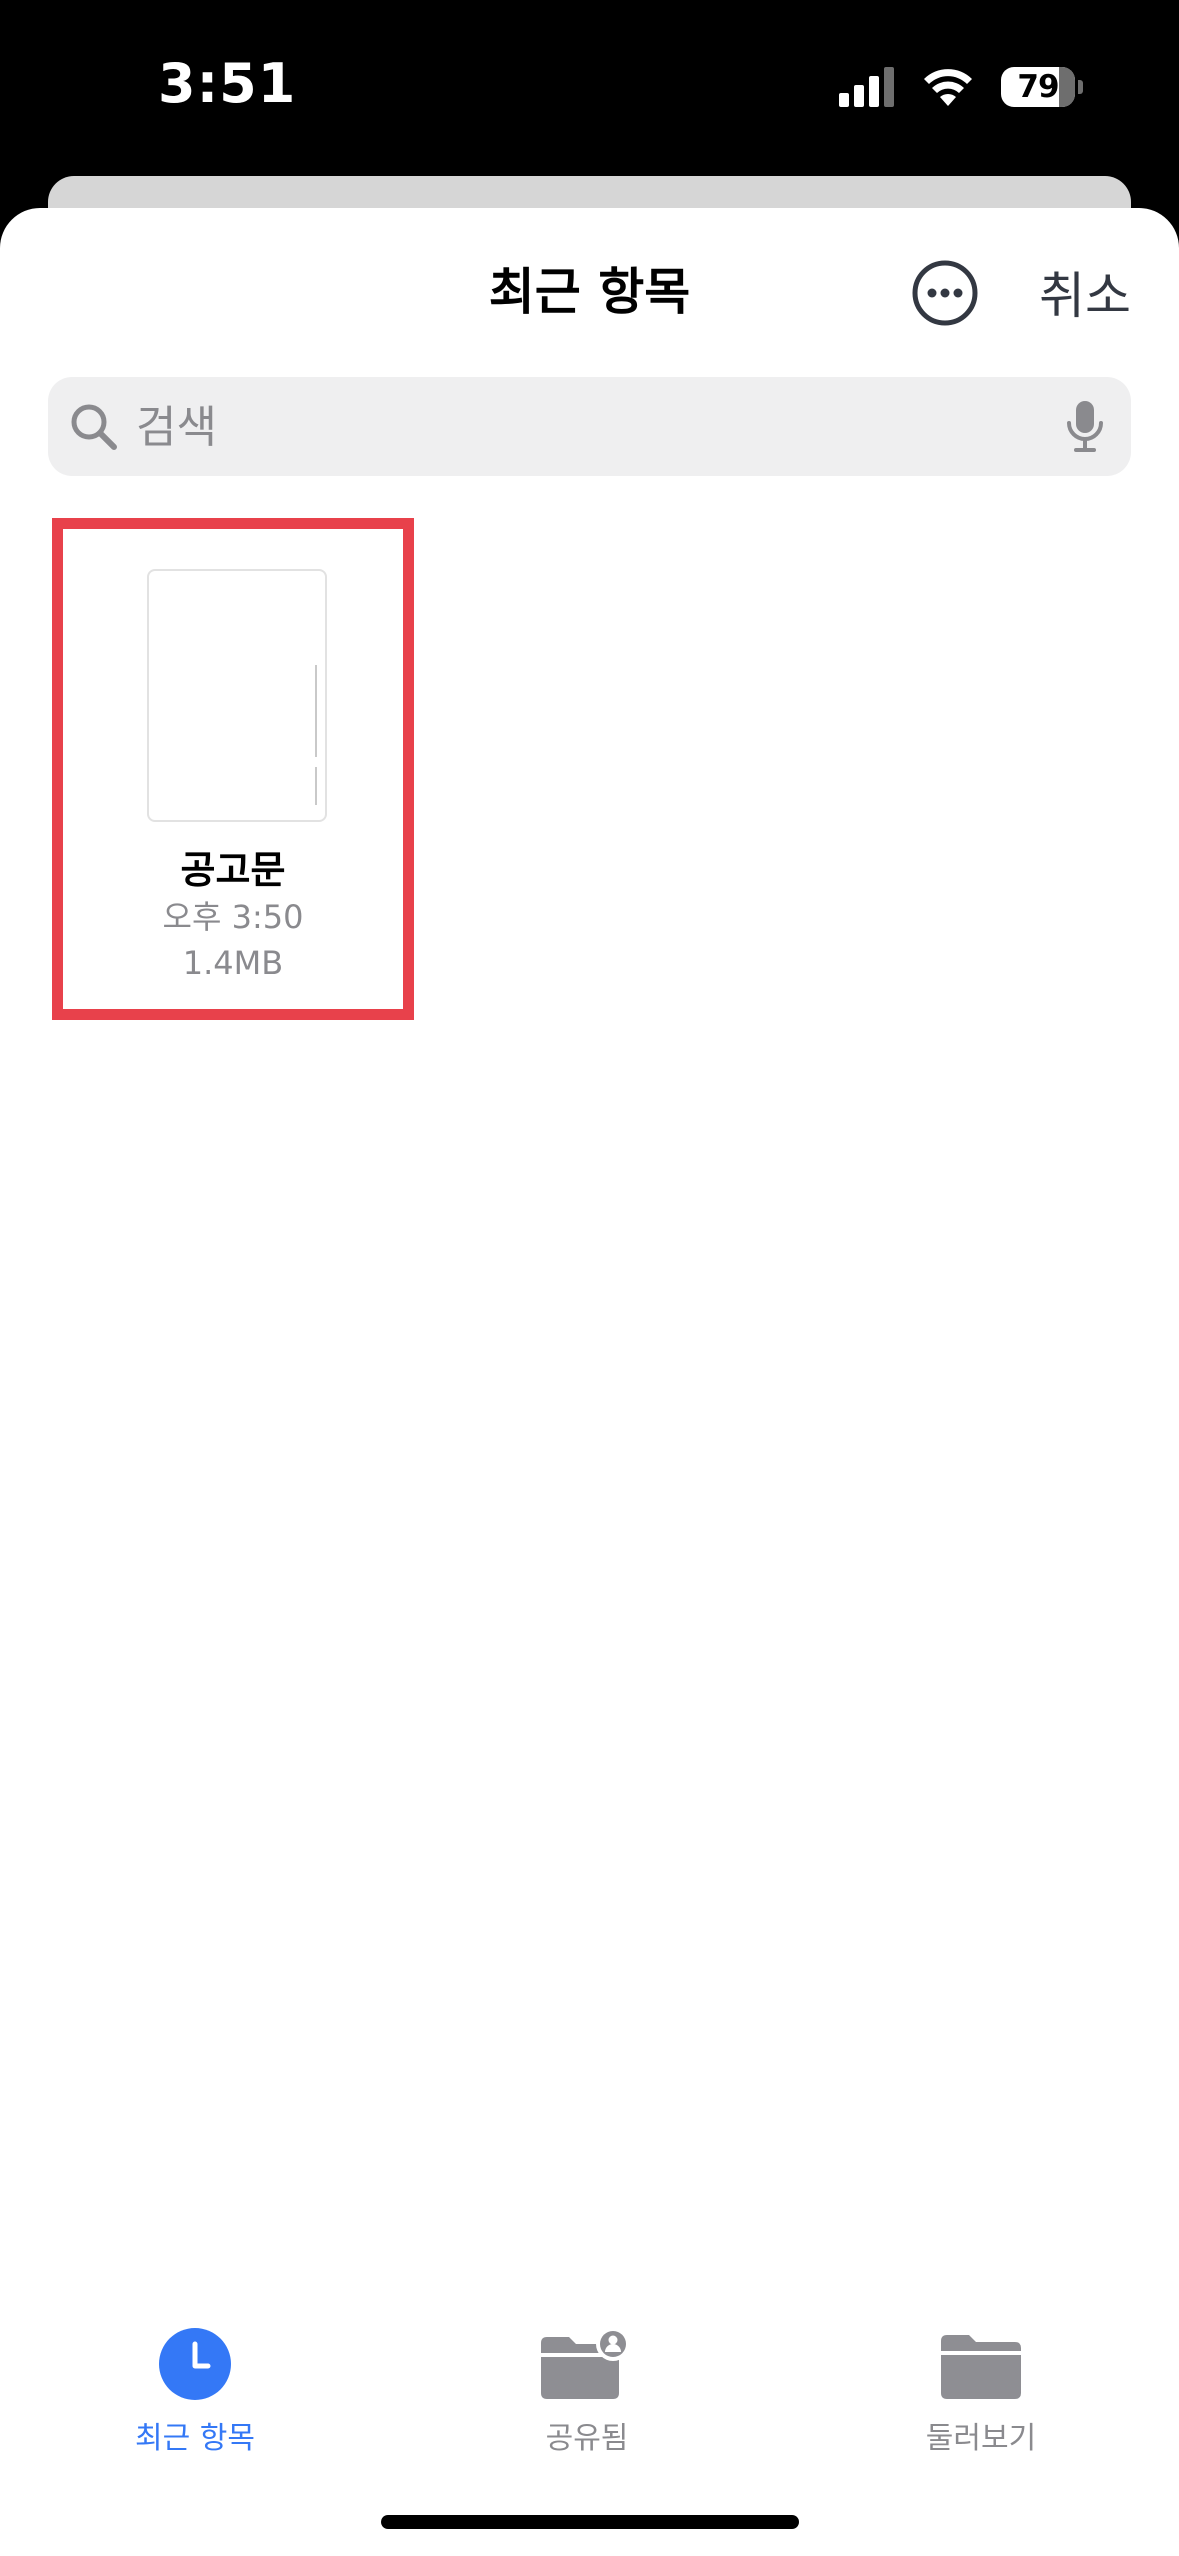 The height and width of the screenshot is (2556, 1179). I want to click on tab-recents: 최근 항목, so click(195, 2390).